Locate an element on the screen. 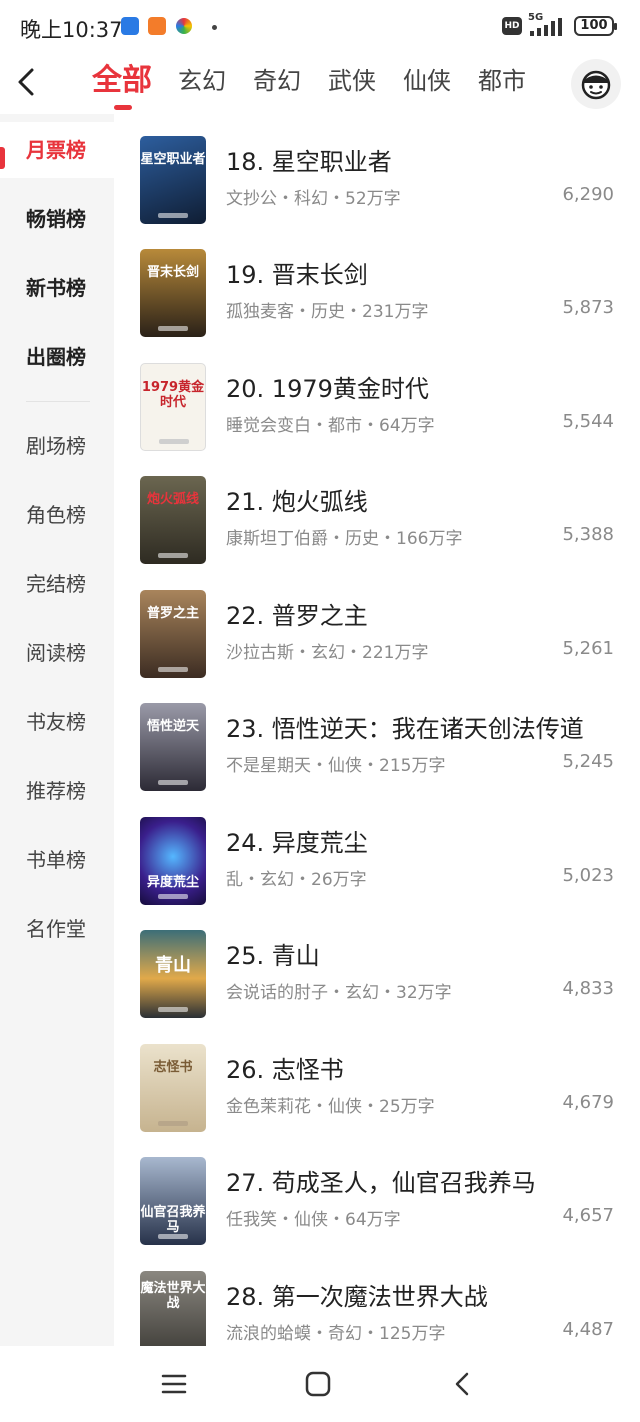  monthly-ticket-count: 5,388 is located at coordinates (588, 534).